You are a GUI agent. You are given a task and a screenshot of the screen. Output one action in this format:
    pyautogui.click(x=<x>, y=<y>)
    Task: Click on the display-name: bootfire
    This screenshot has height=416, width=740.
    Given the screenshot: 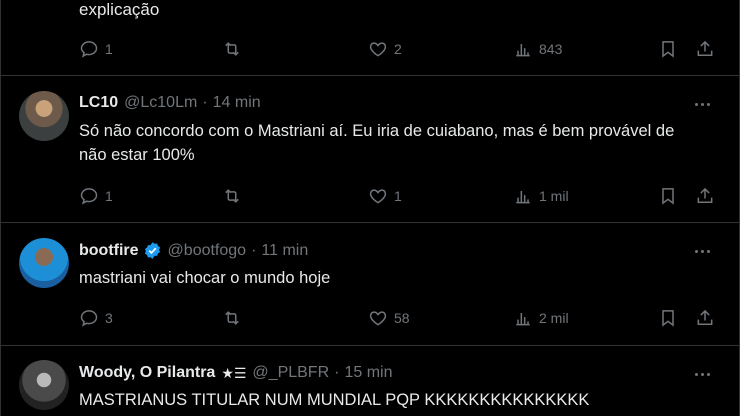 What is the action you would take?
    pyautogui.click(x=109, y=251)
    